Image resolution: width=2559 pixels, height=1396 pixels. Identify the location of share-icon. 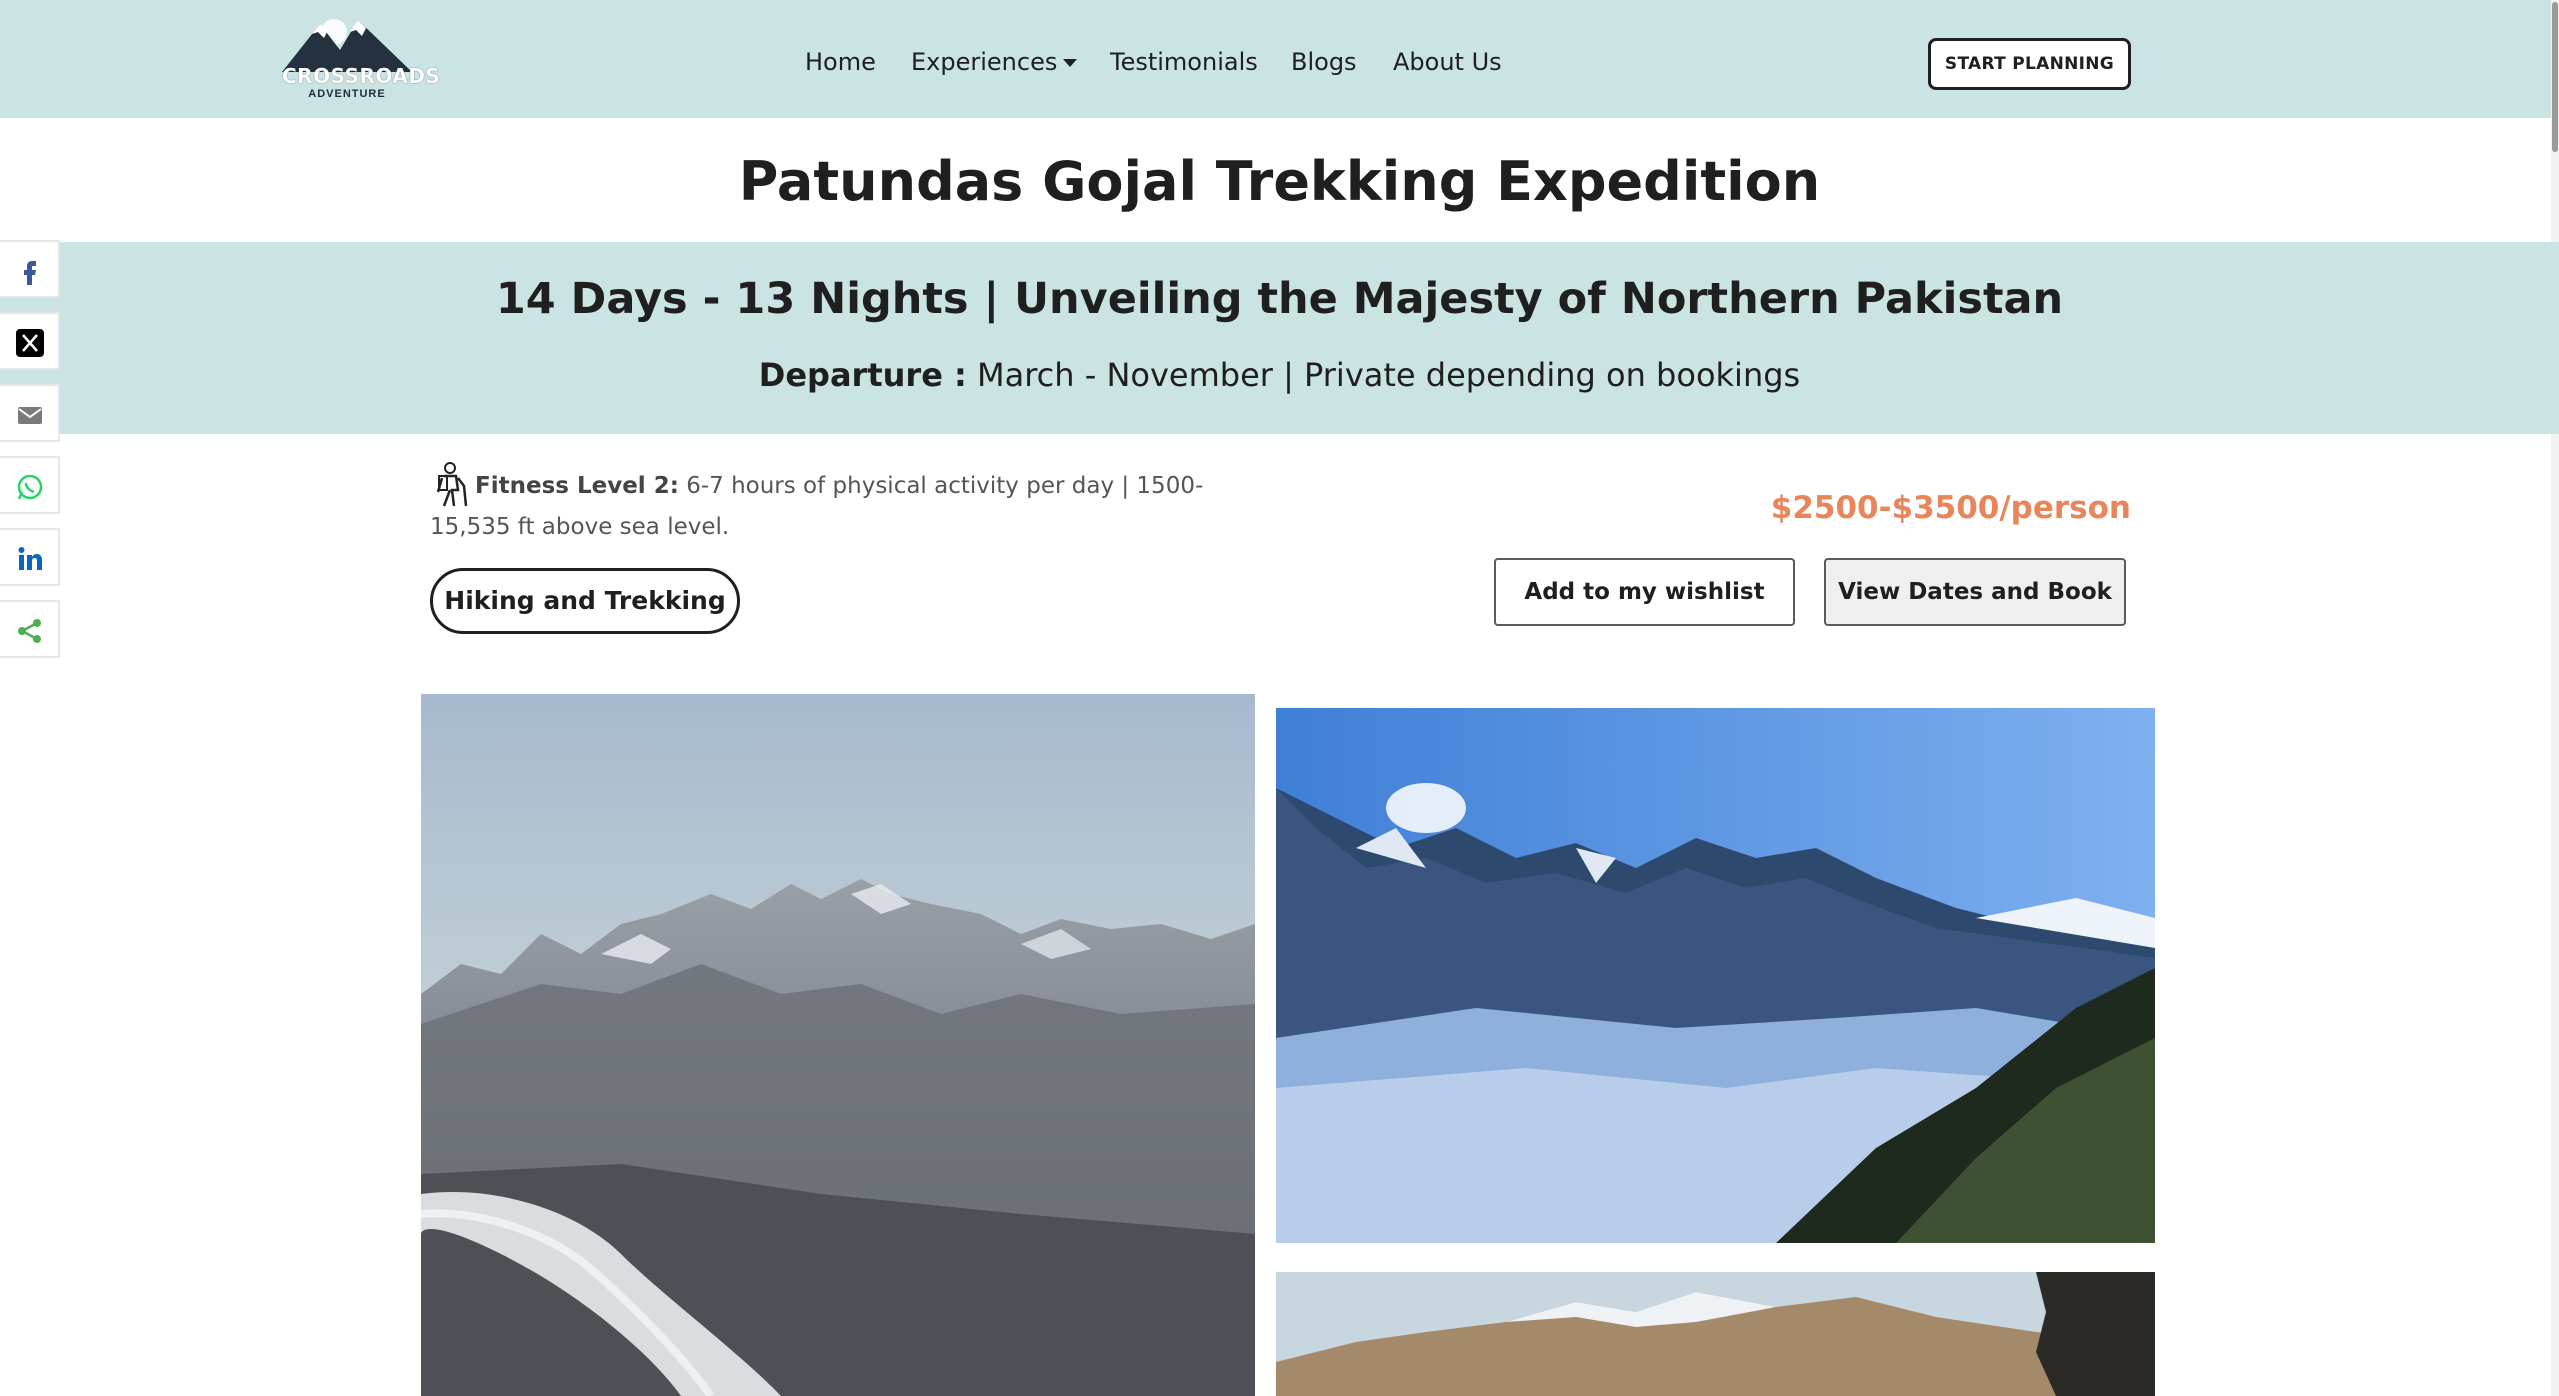
(29, 631).